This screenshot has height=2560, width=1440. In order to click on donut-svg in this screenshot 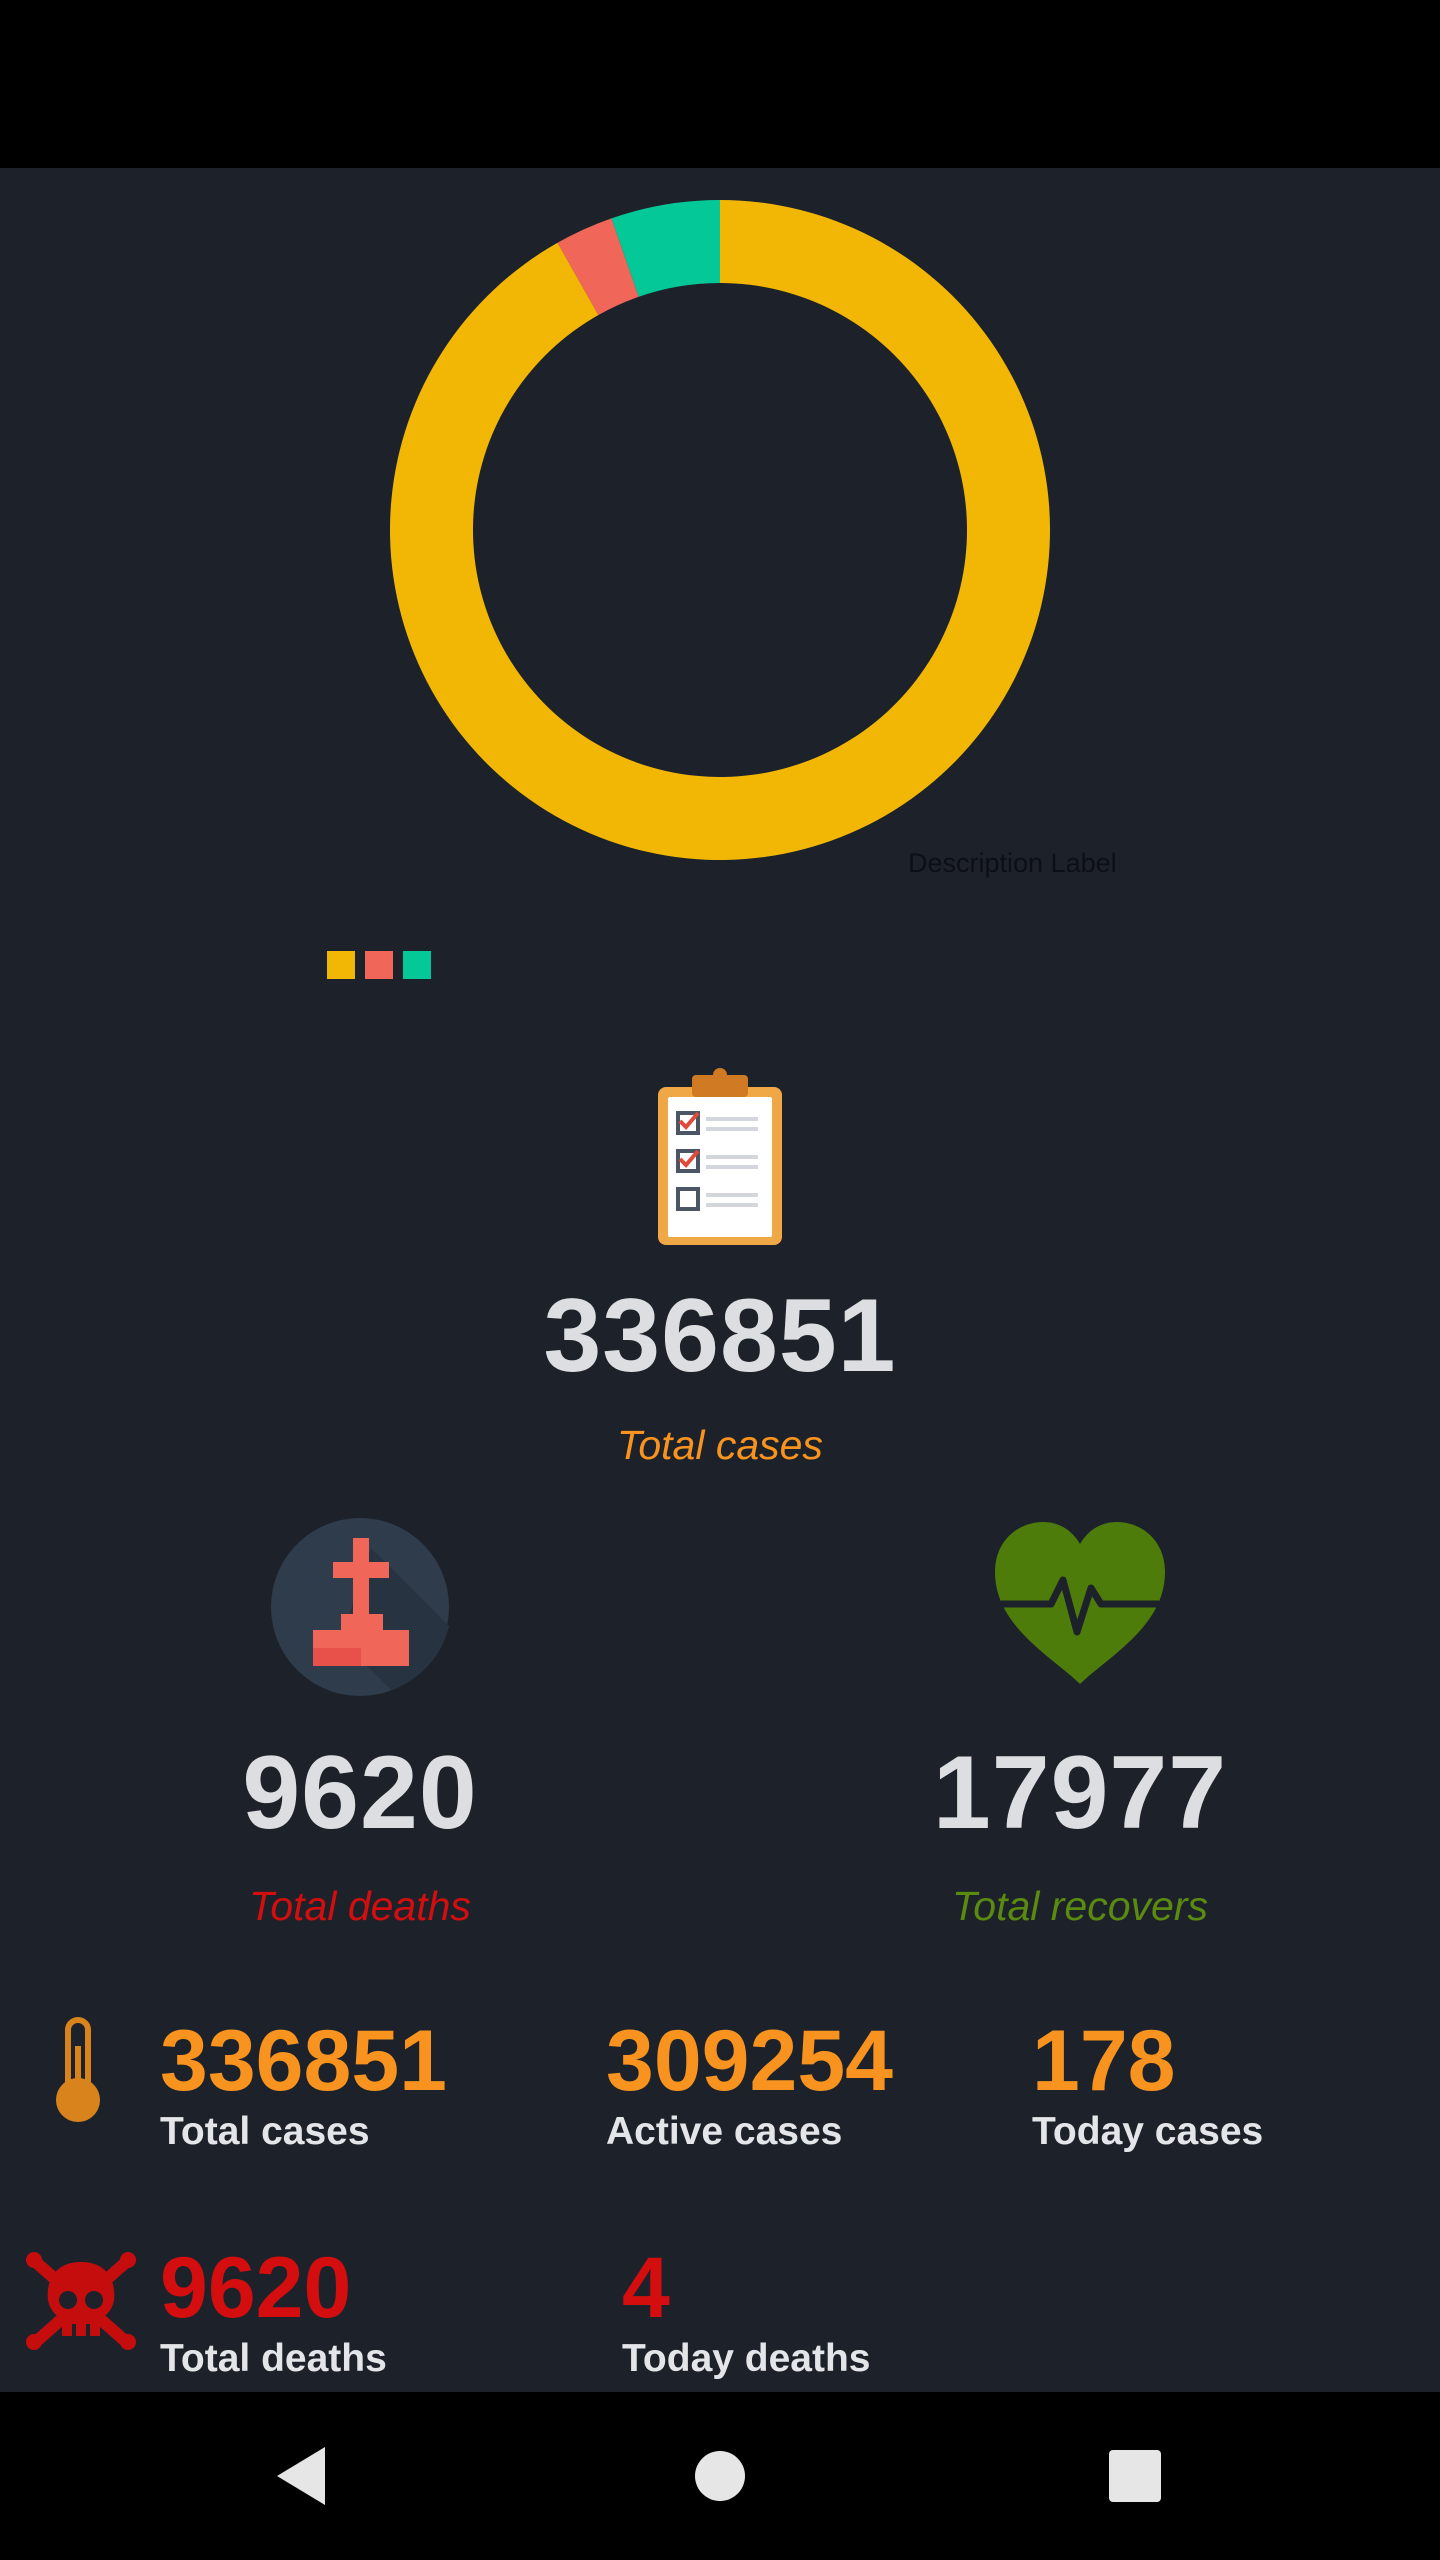, I will do `click(719, 530)`.